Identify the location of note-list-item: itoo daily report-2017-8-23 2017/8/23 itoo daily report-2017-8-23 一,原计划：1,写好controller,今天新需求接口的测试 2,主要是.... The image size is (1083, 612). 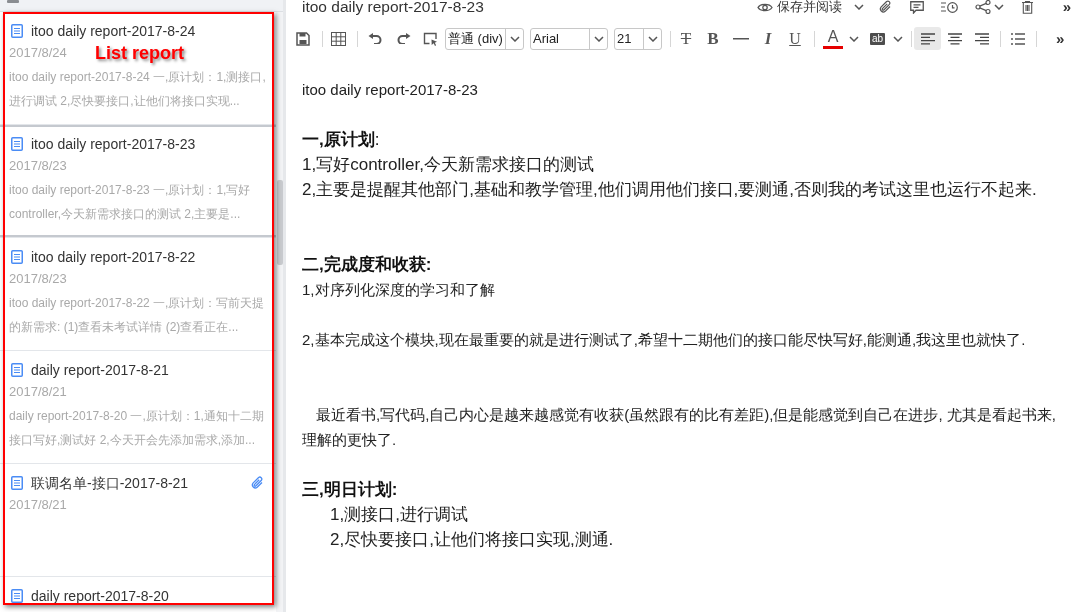
(138, 181).